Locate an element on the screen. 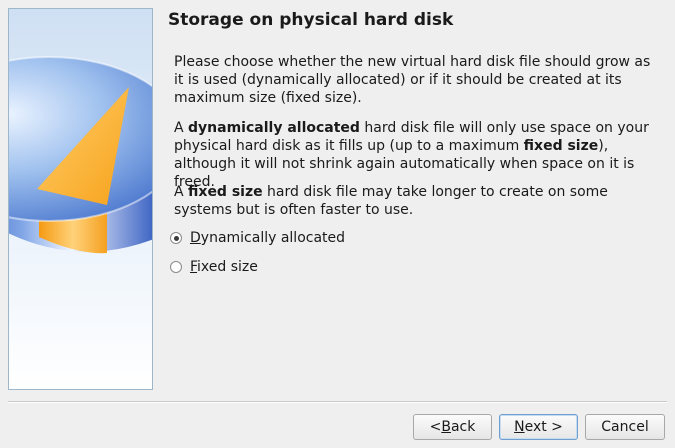 The height and width of the screenshot is (448, 675). radio-label: Dynamically allocated is located at coordinates (268, 238).